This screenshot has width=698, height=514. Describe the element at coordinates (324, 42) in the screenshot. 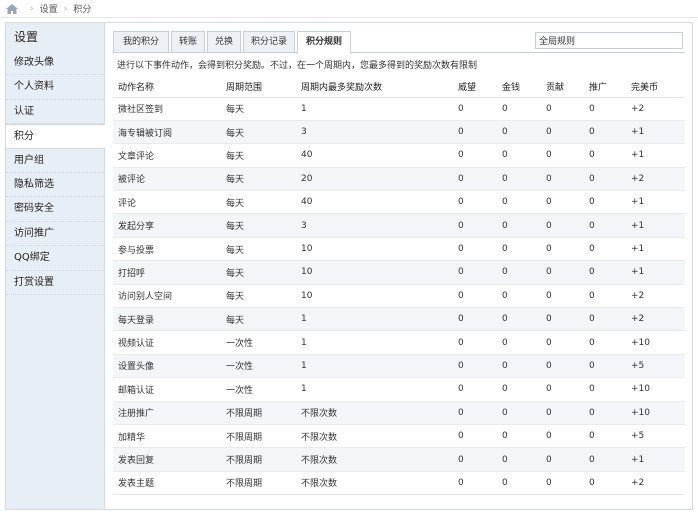

I see `tab-credit-rules: 积分规则` at that location.